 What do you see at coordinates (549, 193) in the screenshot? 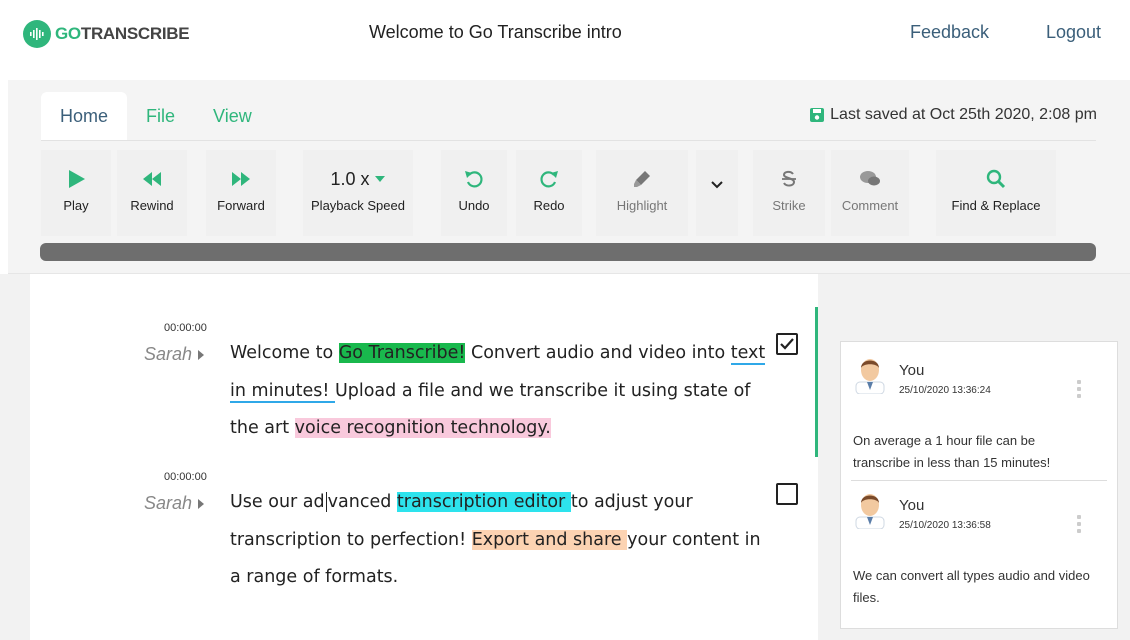
I see `redo-button: Redo` at bounding box center [549, 193].